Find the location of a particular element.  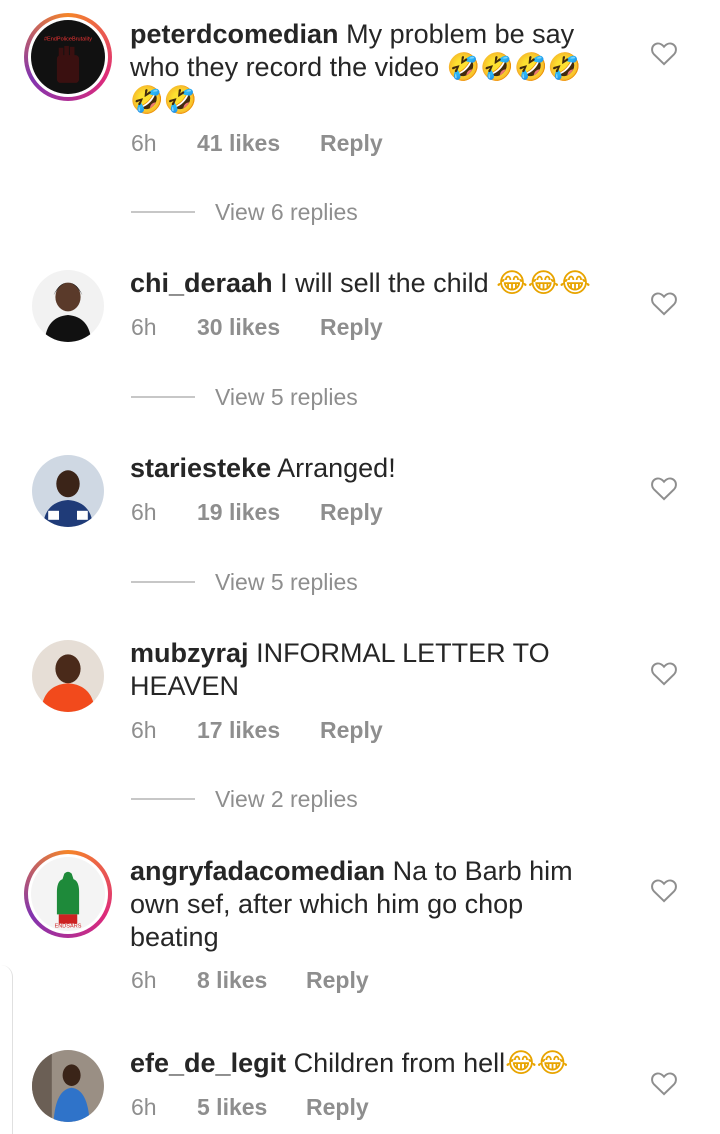

likes-count: 8 likes is located at coordinates (232, 980).